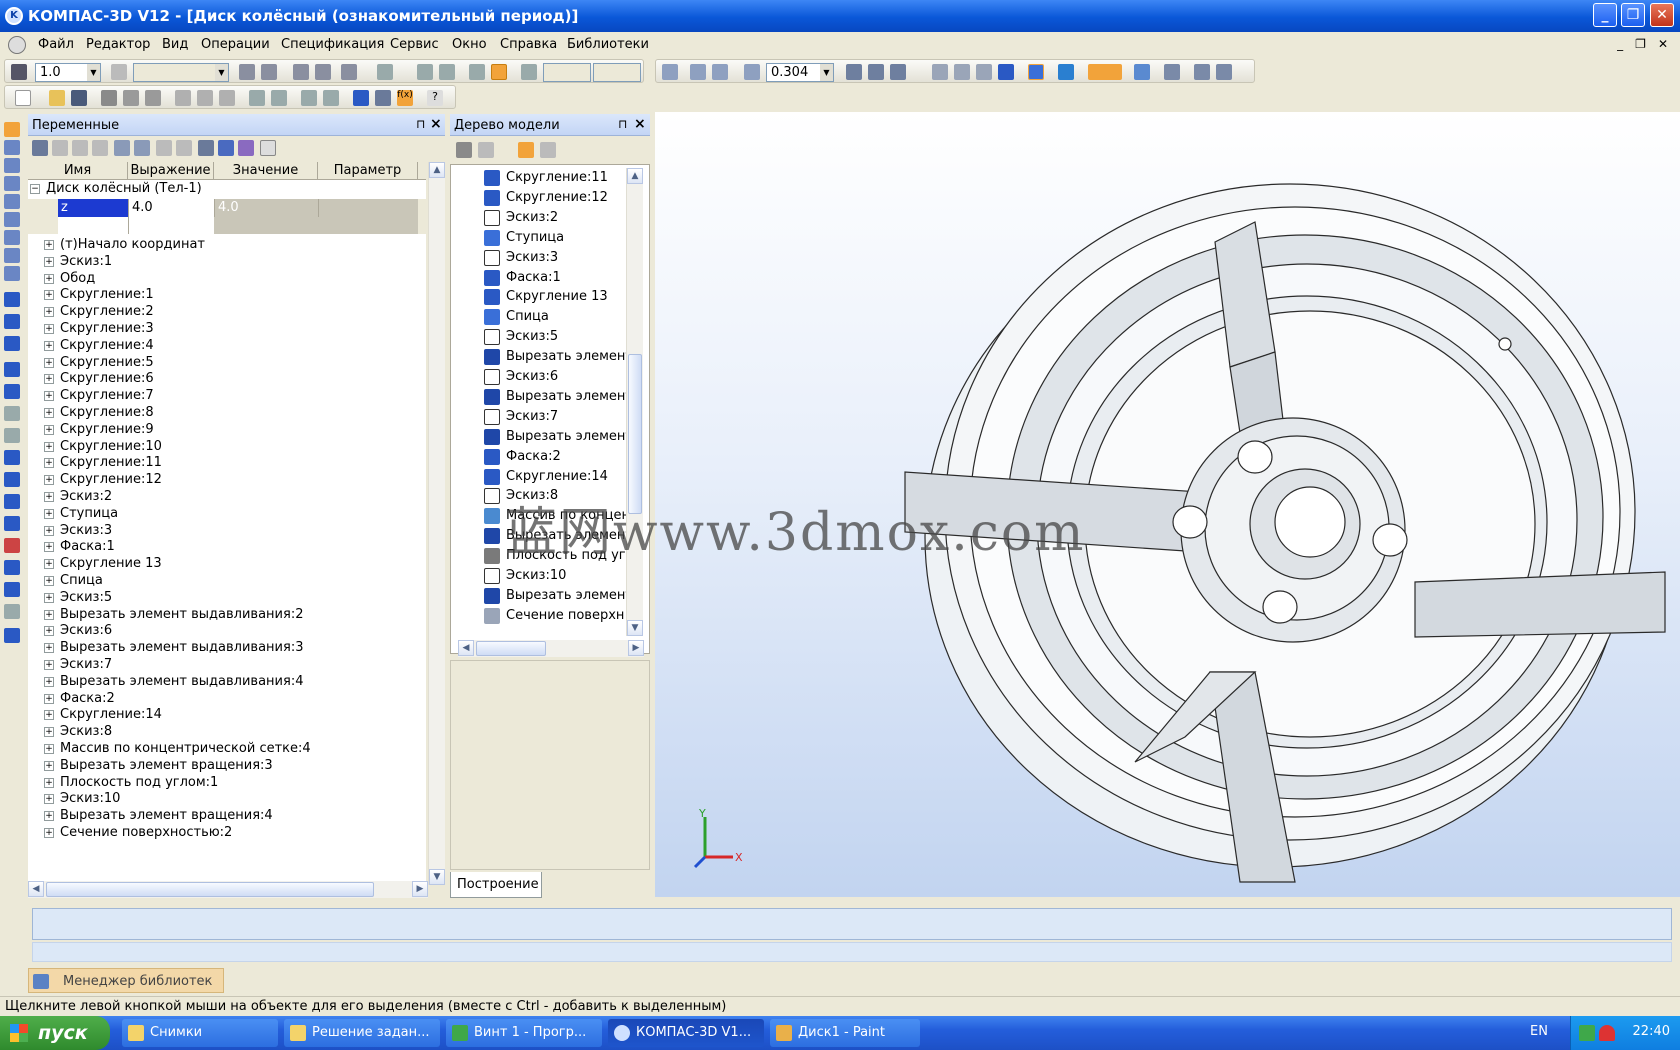 The height and width of the screenshot is (1050, 1680). I want to click on model-tree-item: Скругление 13, so click(542, 297).